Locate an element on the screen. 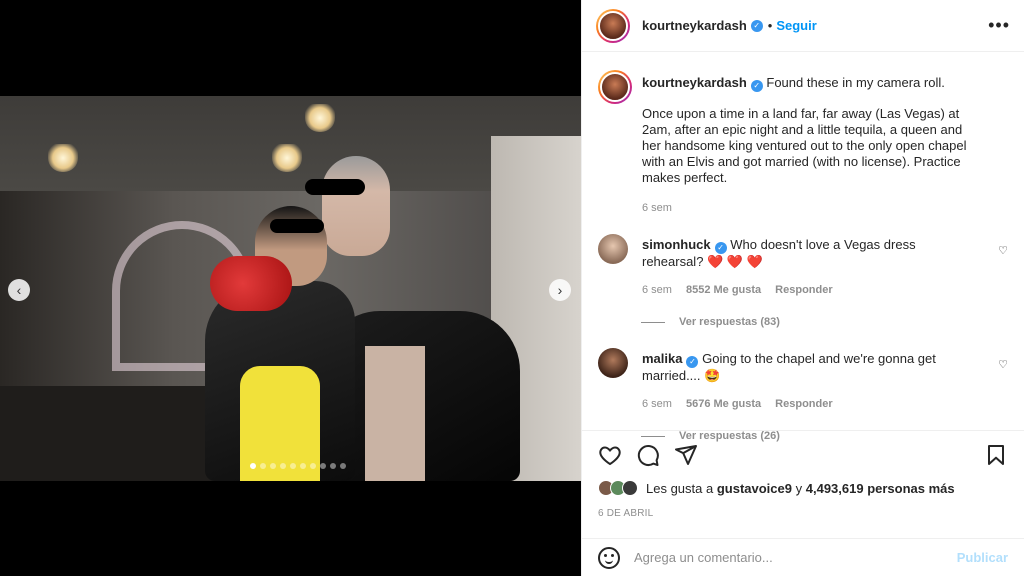 The image size is (1024, 576). header-username: kourtneykardash is located at coordinates (694, 25).